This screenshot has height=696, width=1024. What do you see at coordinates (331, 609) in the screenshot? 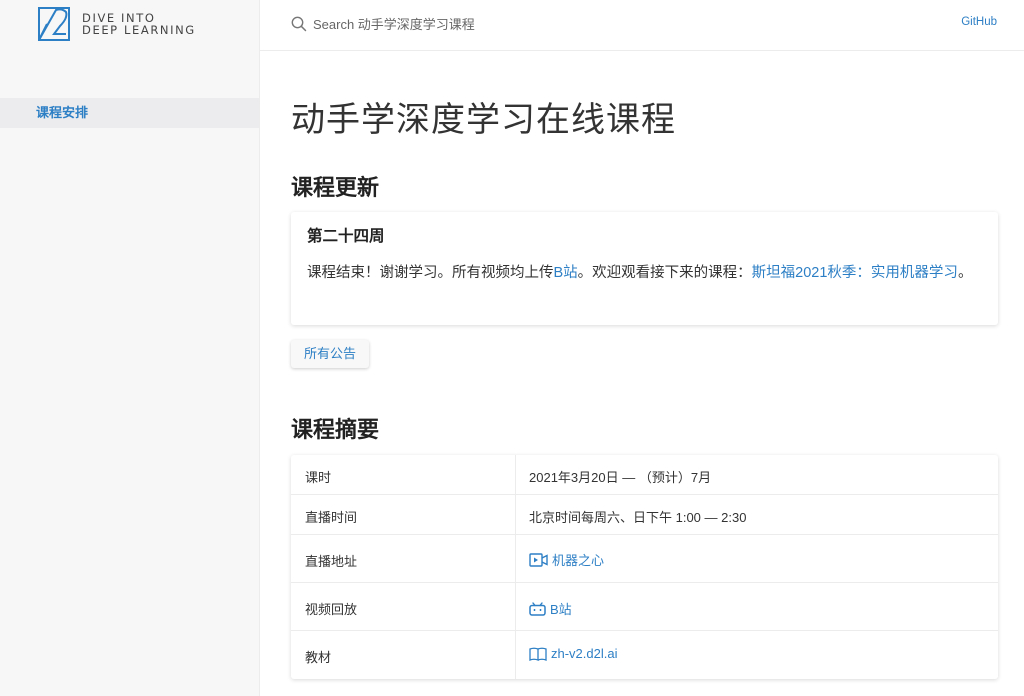
I see `row-label: 视频回放` at bounding box center [331, 609].